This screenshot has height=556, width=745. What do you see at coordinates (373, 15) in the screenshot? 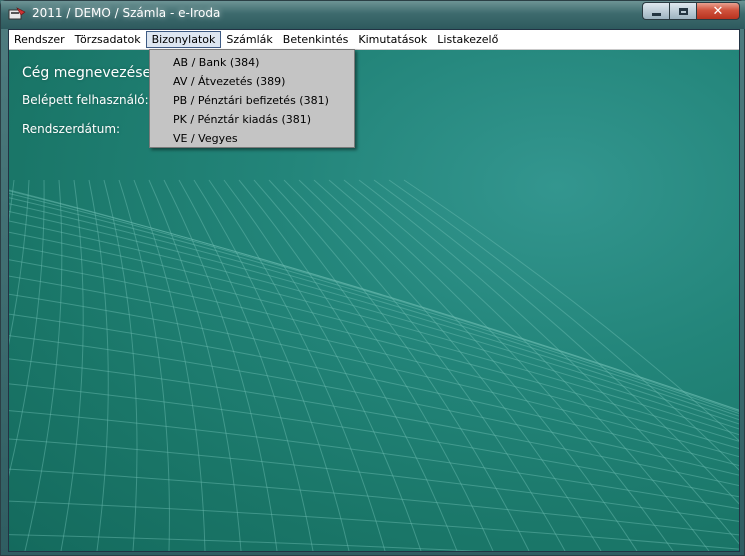
I see `title-bar: 2011 / DEMO / Számla - e-Iroda ✕` at bounding box center [373, 15].